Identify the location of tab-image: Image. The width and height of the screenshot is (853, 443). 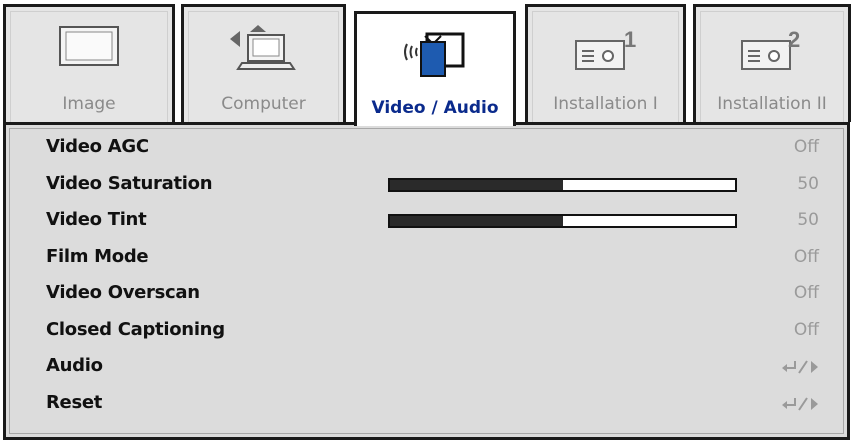
(89, 63).